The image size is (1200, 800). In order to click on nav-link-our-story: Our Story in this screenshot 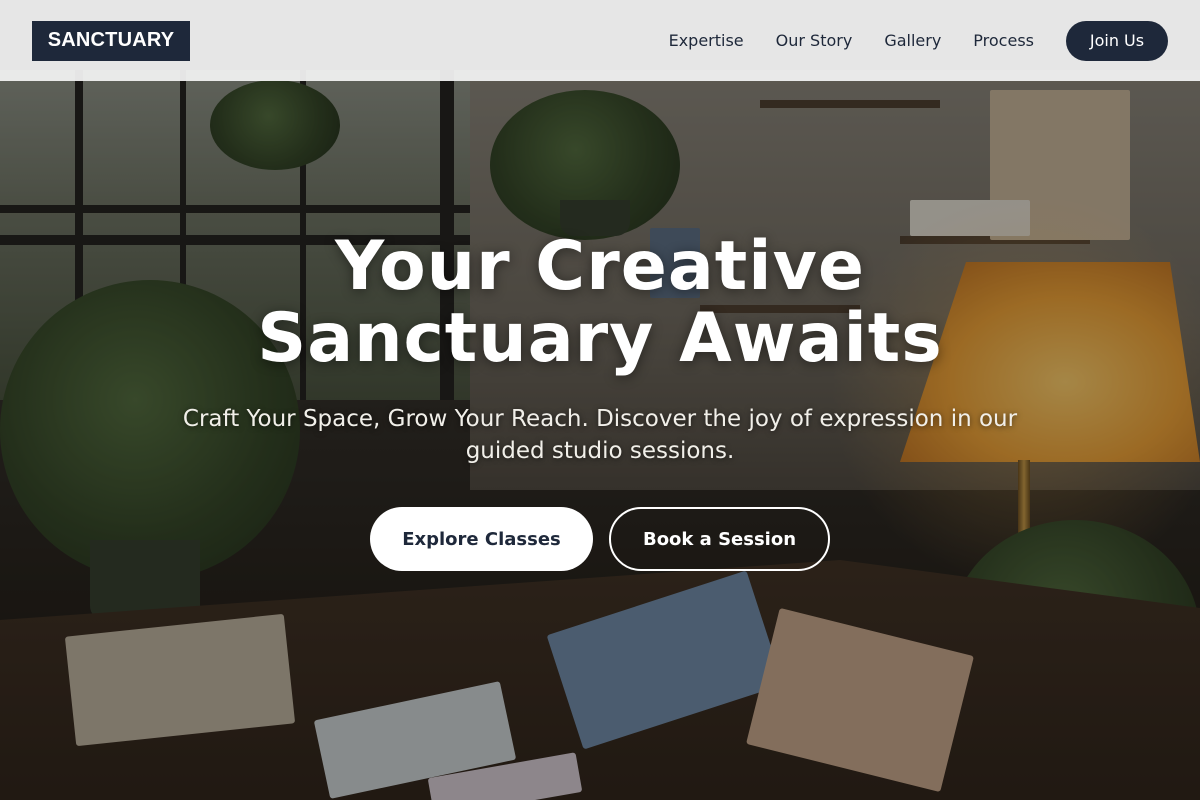, I will do `click(814, 40)`.